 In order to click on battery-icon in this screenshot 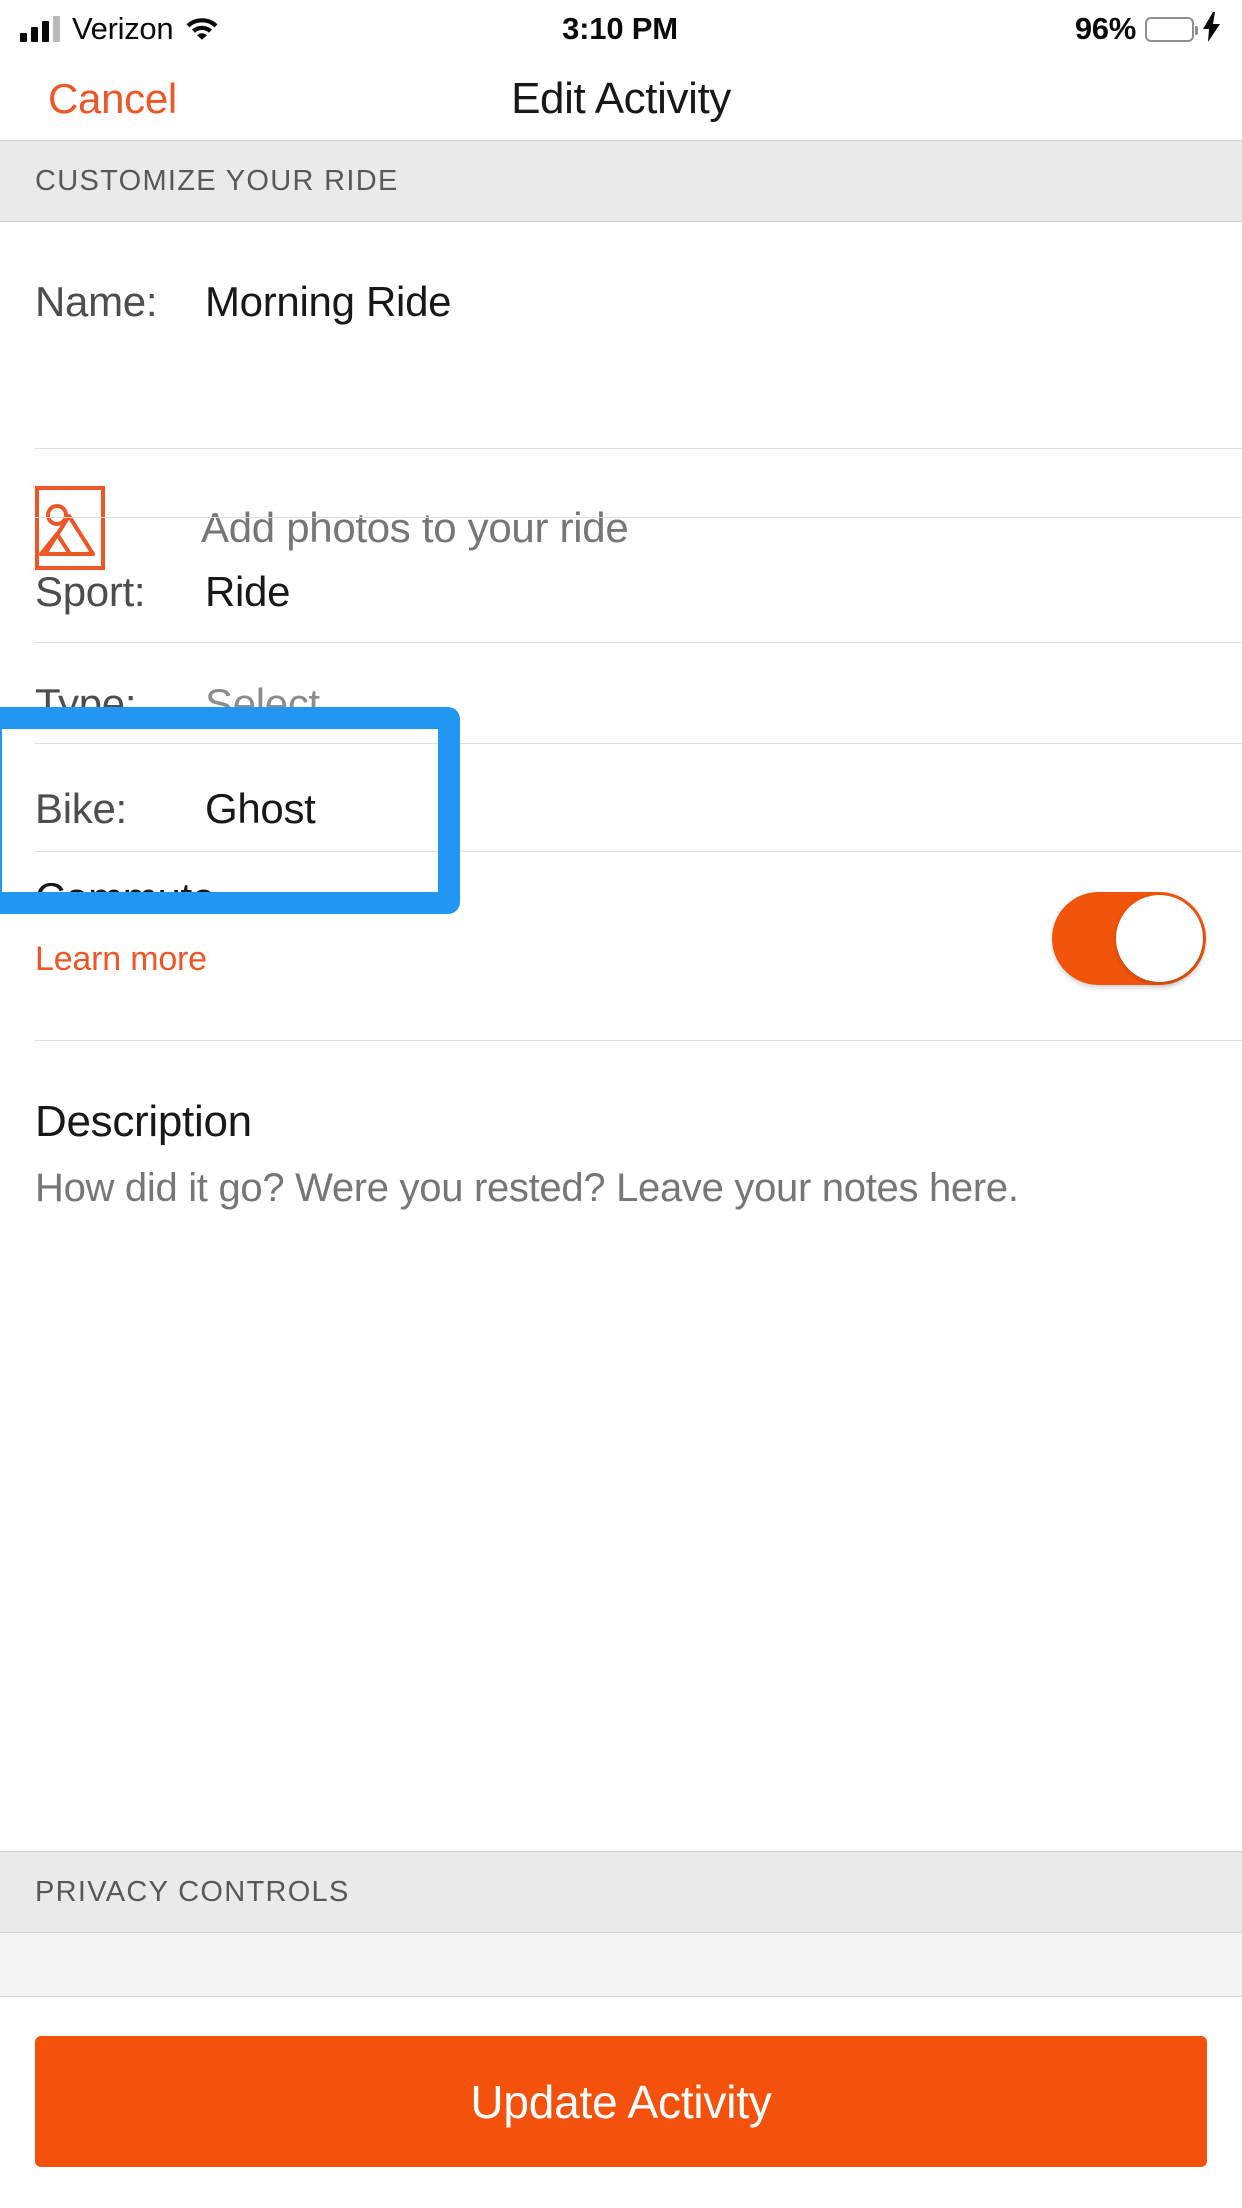, I will do `click(1171, 29)`.